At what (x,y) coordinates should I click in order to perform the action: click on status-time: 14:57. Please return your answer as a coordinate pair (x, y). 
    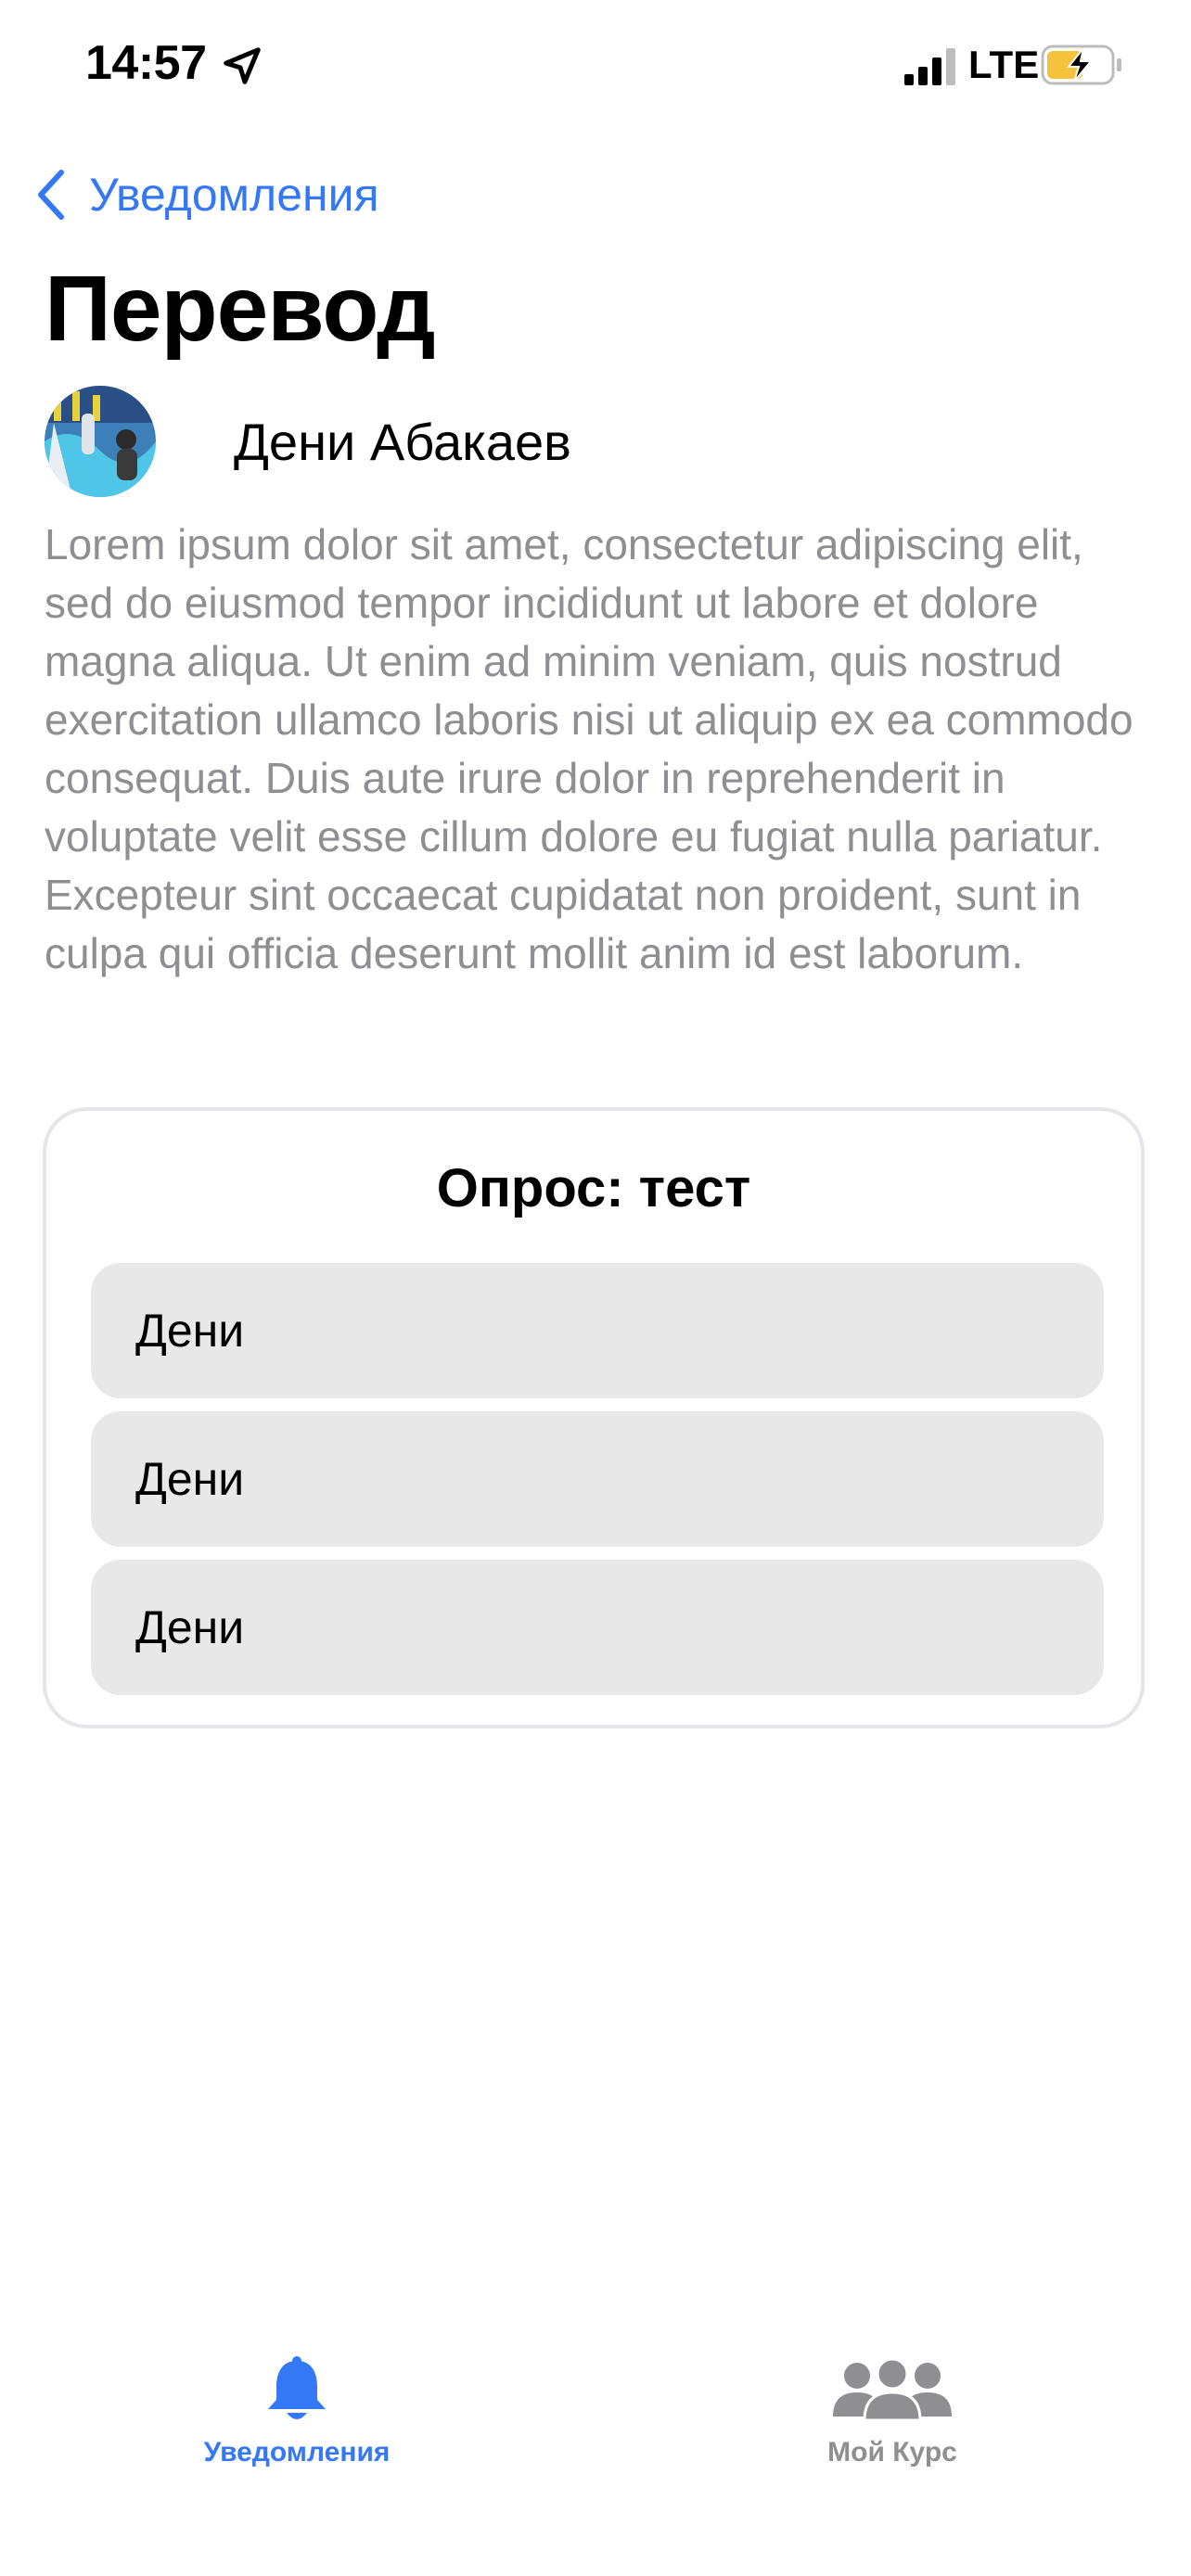
    Looking at the image, I should click on (146, 63).